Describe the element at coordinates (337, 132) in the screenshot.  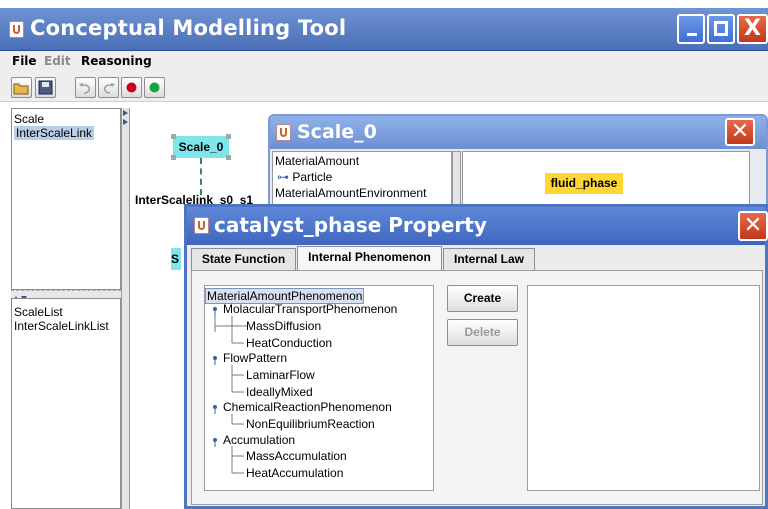
I see `scale-window-title: Scale_0` at that location.